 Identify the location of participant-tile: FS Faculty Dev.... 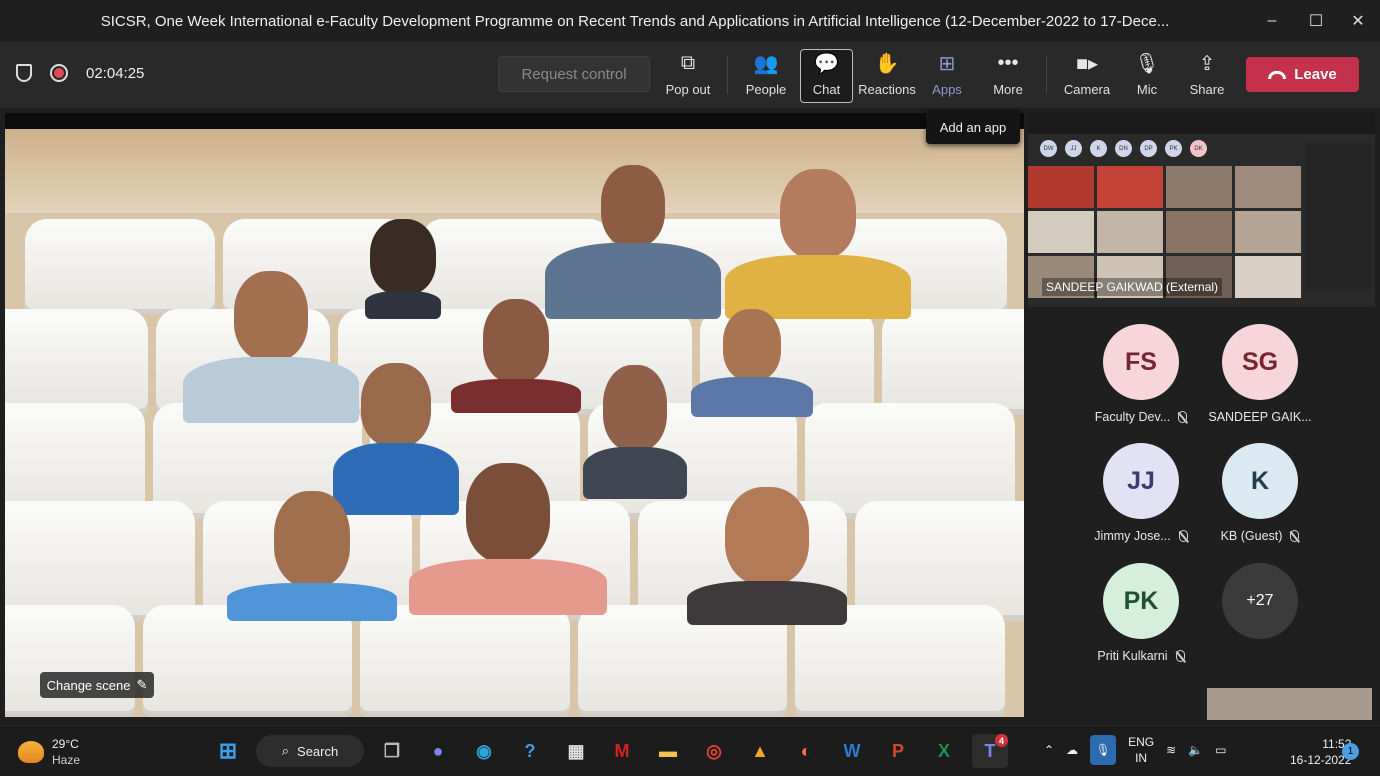
(1141, 374).